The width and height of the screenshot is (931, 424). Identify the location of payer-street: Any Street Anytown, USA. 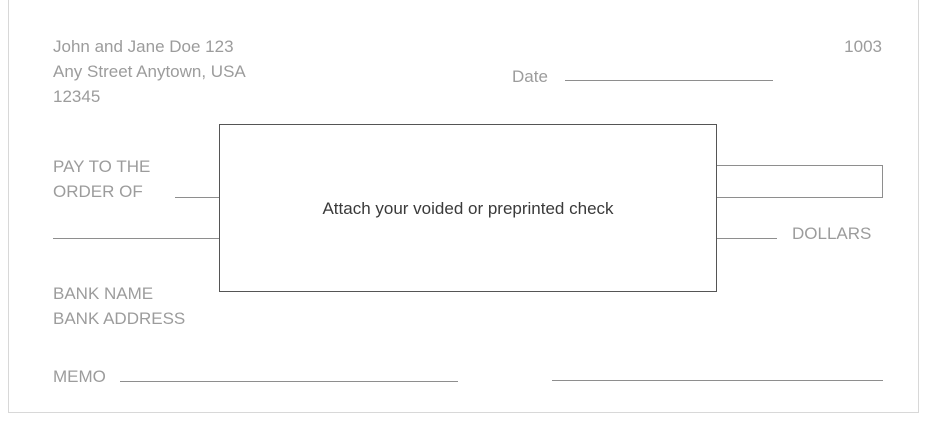
(149, 71).